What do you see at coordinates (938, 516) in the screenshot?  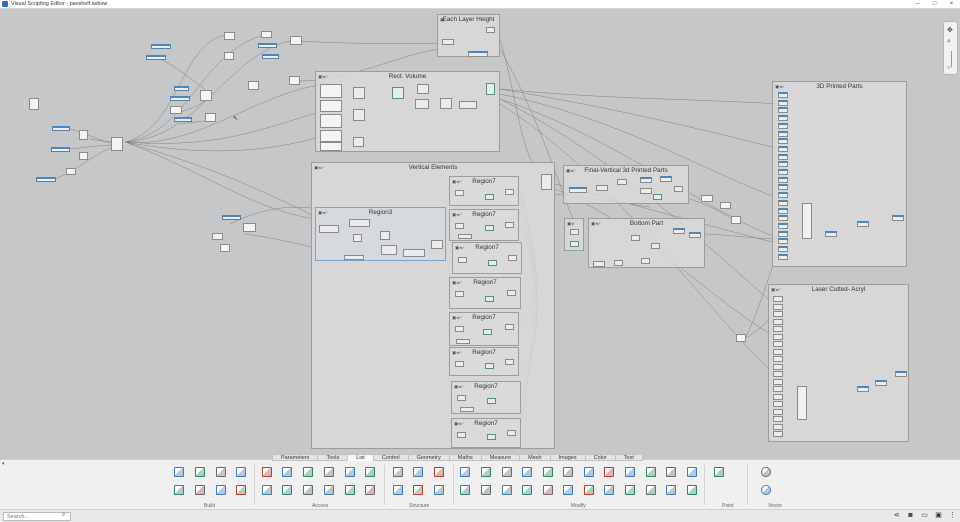 I see `image-icon: ▣` at bounding box center [938, 516].